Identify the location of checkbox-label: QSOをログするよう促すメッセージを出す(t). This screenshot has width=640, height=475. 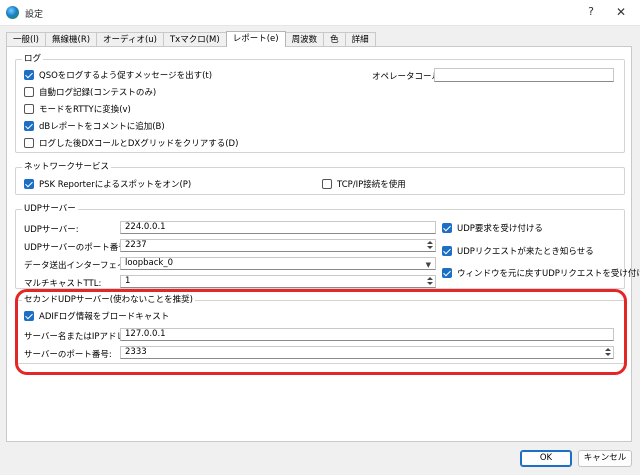
(126, 76).